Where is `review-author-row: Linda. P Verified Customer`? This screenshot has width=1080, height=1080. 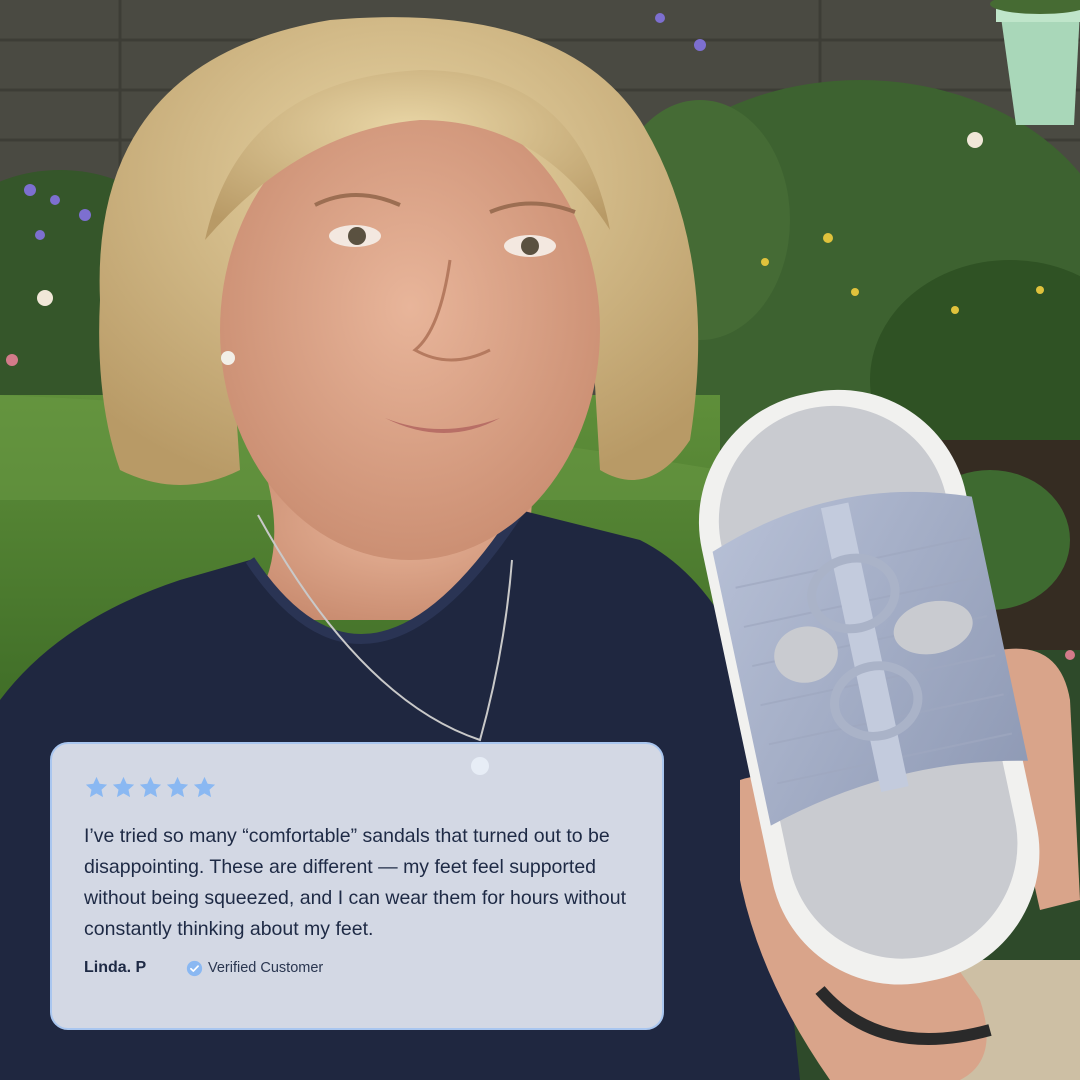
review-author-row: Linda. P Verified Customer is located at coordinates (357, 968).